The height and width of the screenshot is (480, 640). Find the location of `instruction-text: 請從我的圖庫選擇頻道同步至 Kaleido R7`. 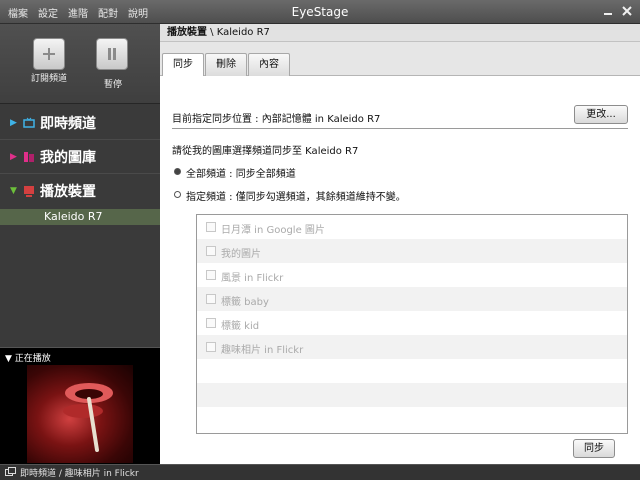

instruction-text: 請從我的圖庫選擇頻道同步至 Kaleido R7 is located at coordinates (265, 151).